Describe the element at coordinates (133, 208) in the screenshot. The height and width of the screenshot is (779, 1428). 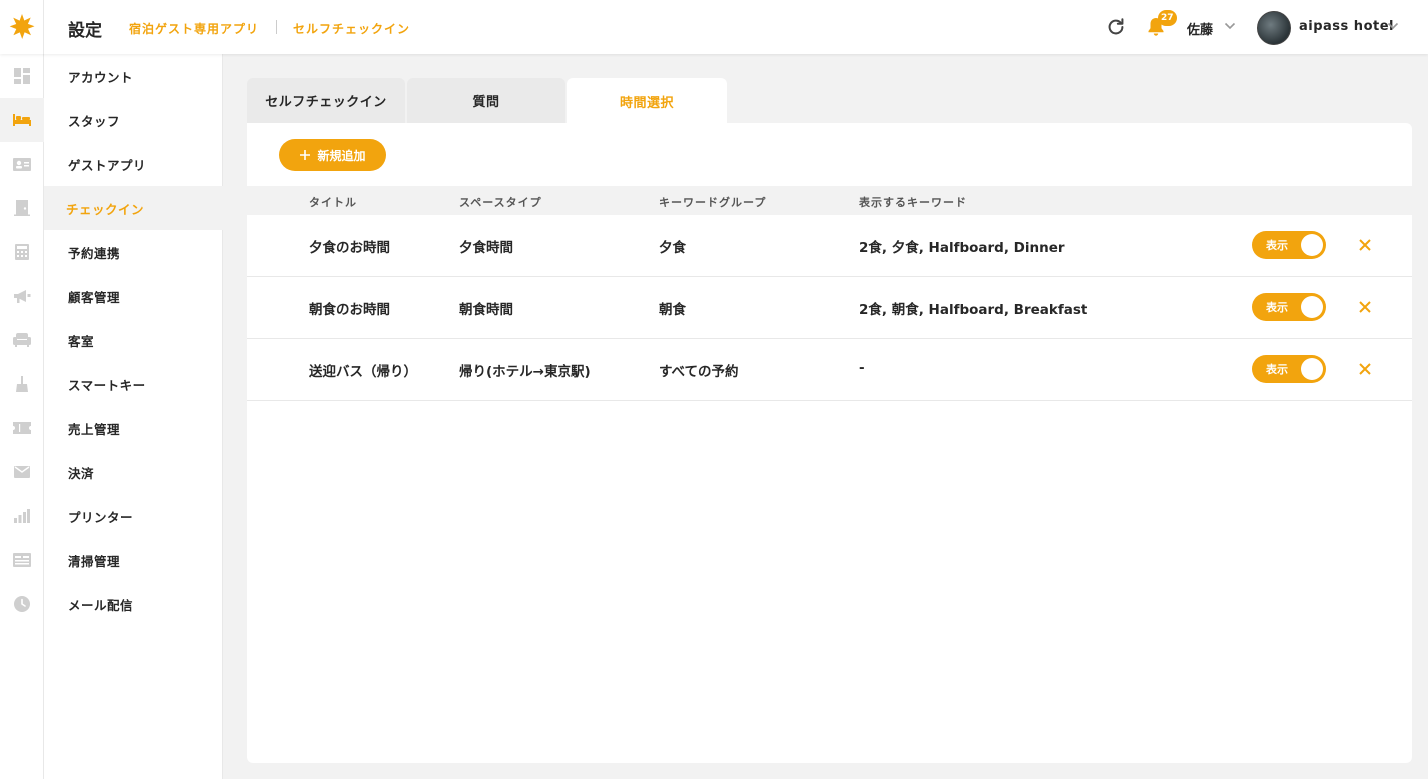
I see `menu-item-checkin: チェックイン` at that location.